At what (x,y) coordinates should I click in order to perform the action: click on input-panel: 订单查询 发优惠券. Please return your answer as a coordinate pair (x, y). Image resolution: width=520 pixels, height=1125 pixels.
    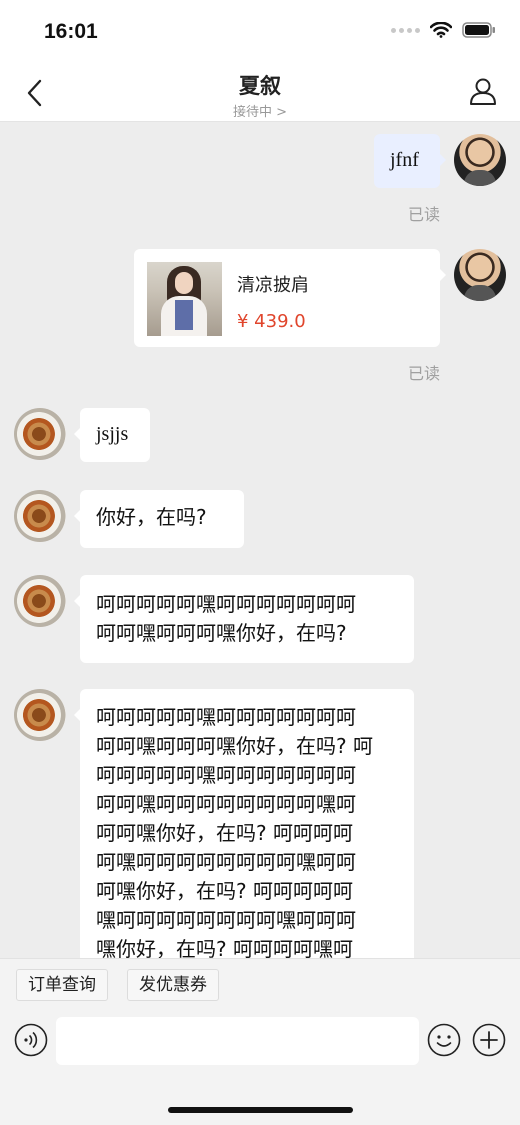
    Looking at the image, I should click on (260, 1041).